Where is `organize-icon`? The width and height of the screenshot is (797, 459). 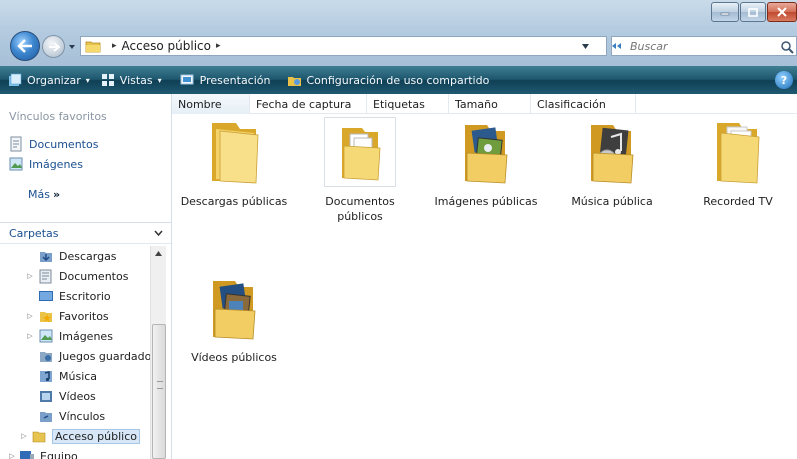
organize-icon is located at coordinates (15, 79).